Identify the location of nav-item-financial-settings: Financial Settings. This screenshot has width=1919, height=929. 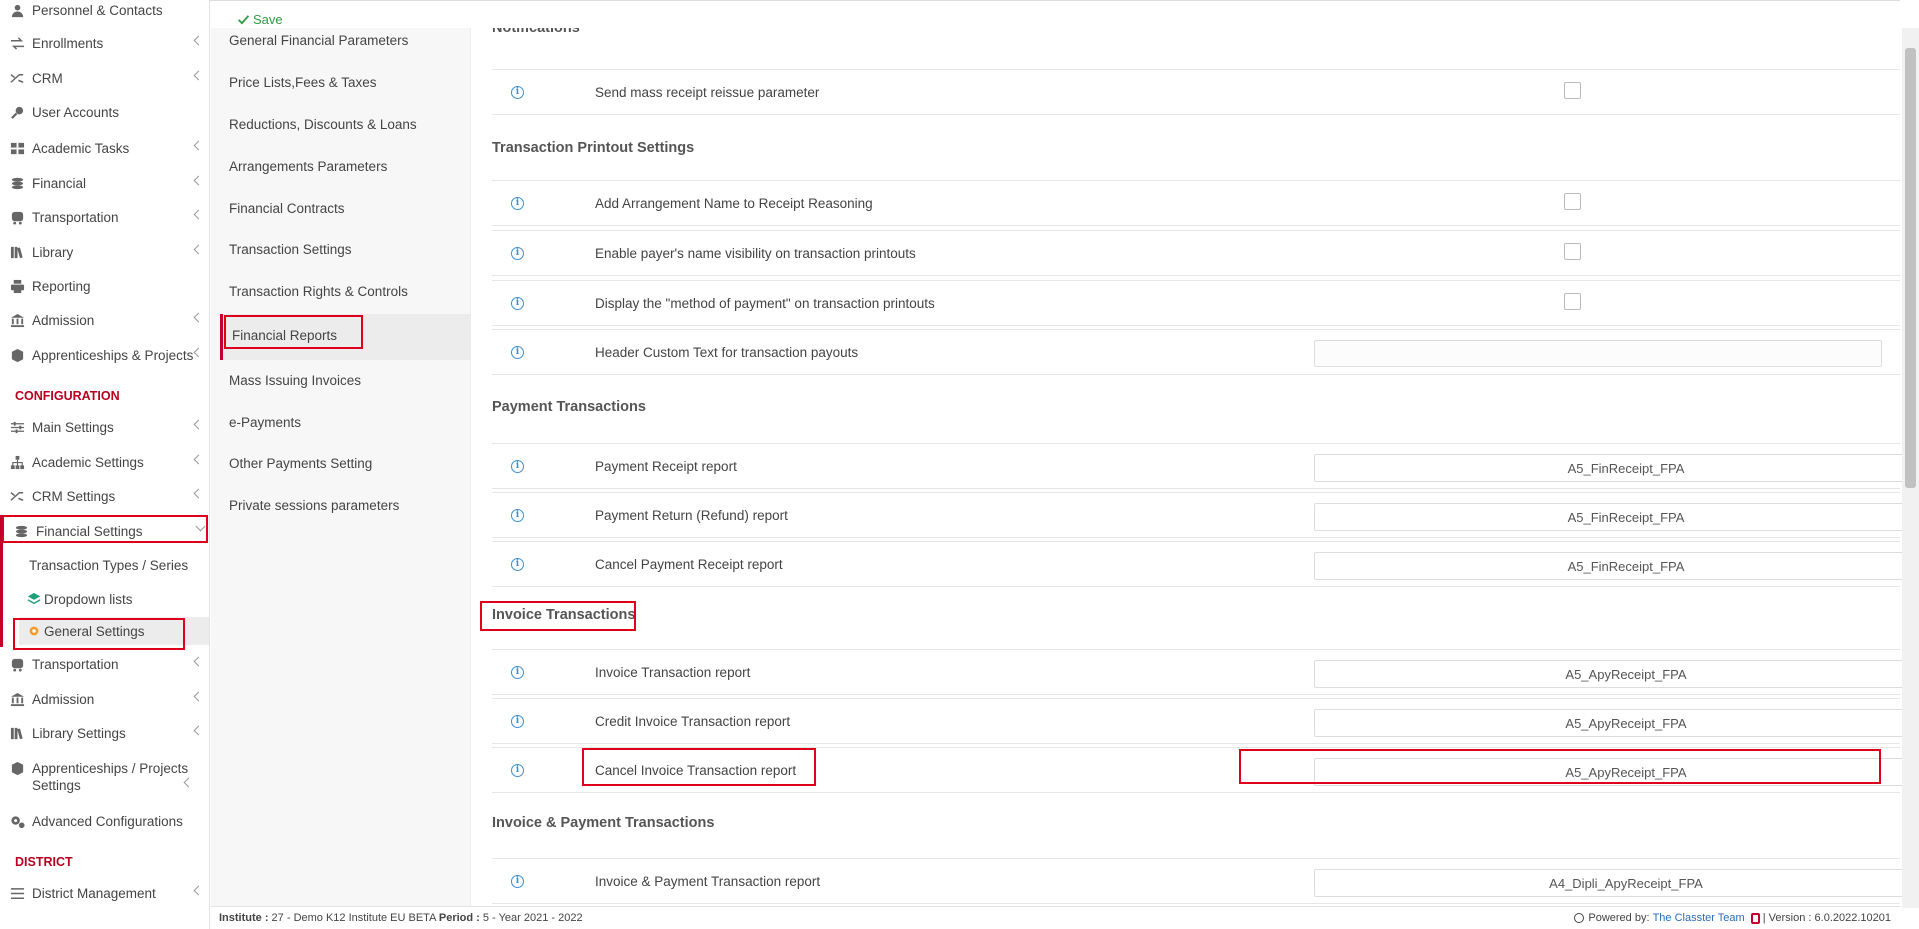
(104, 531).